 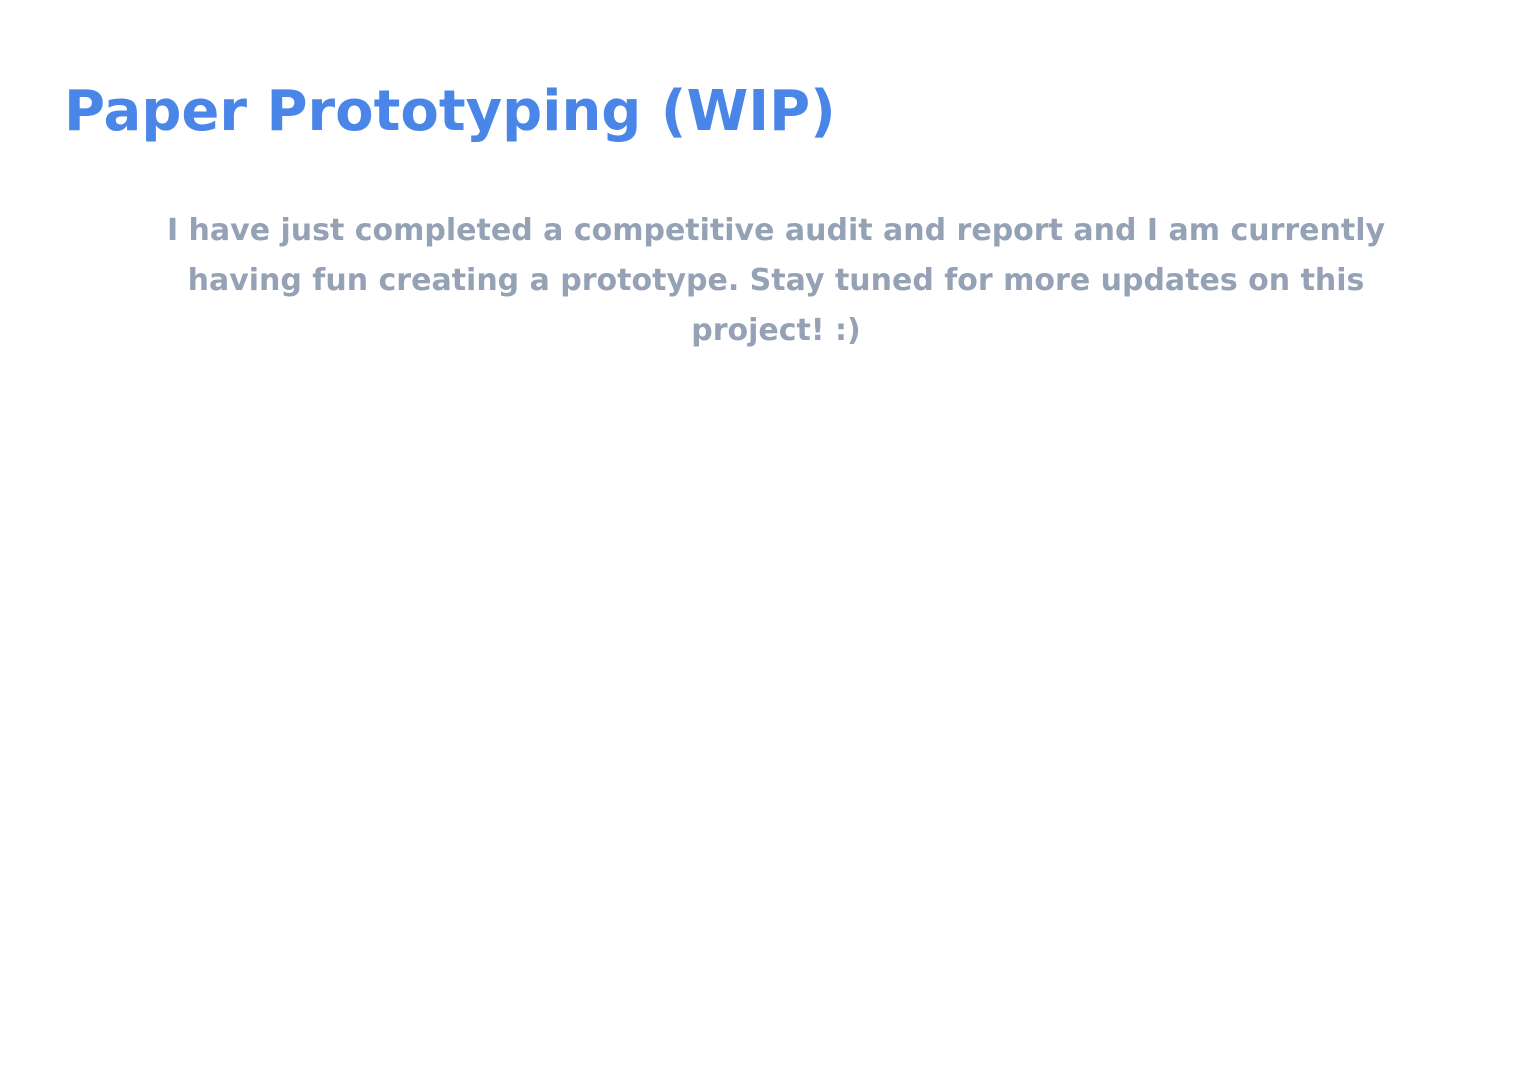 What do you see at coordinates (450, 111) in the screenshot?
I see `page-title: Paper Prototyping (WIP)` at bounding box center [450, 111].